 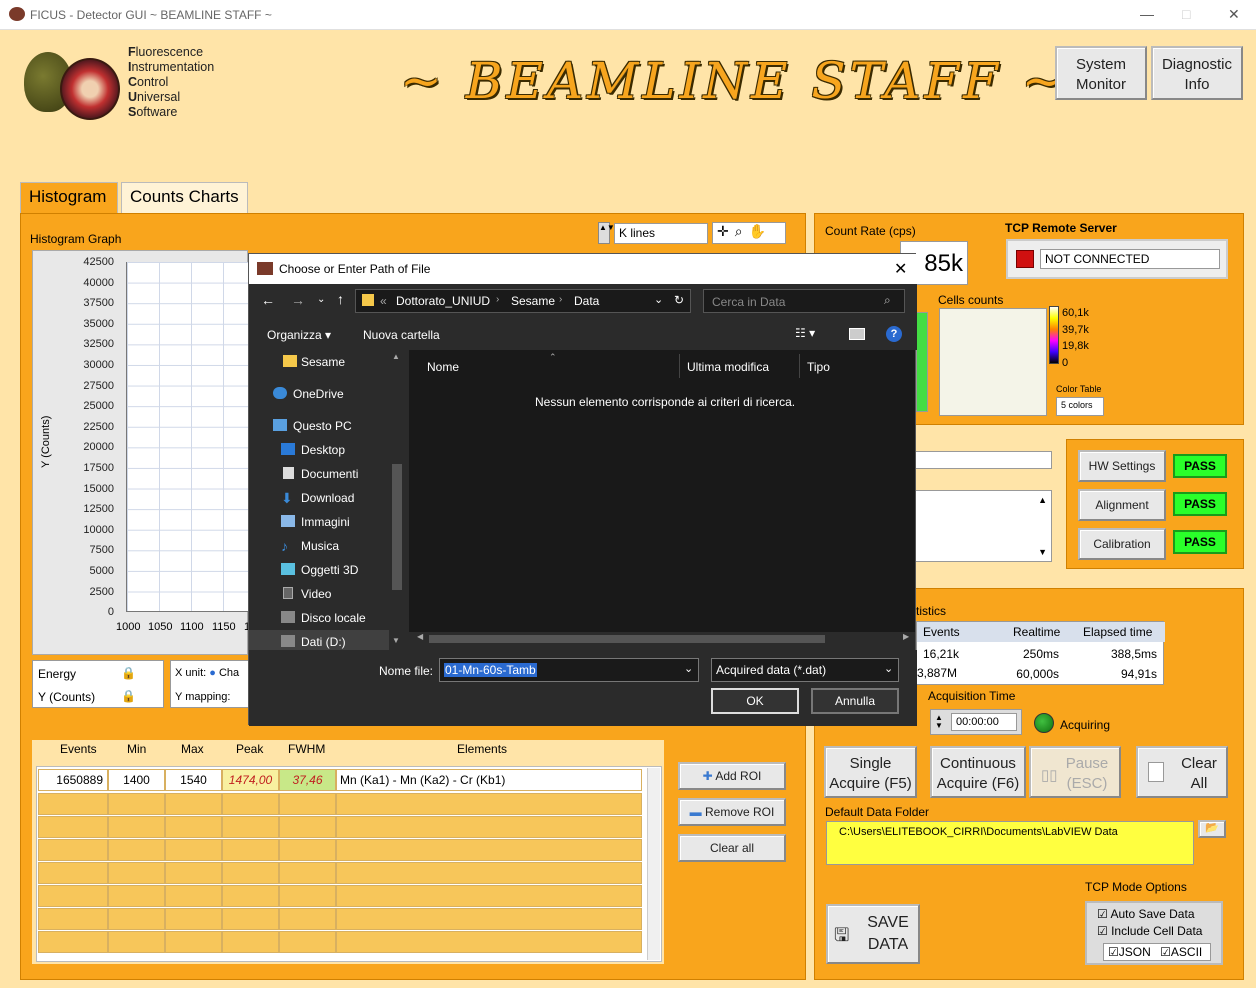 What do you see at coordinates (922, 362) in the screenshot?
I see `count-bar` at bounding box center [922, 362].